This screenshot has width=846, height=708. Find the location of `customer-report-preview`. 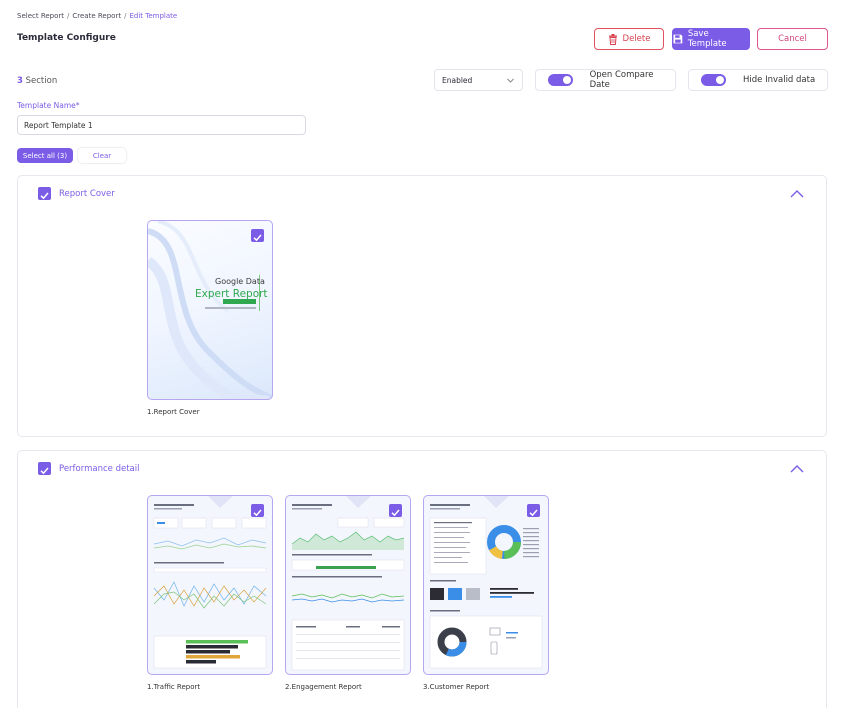

customer-report-preview is located at coordinates (486, 582).